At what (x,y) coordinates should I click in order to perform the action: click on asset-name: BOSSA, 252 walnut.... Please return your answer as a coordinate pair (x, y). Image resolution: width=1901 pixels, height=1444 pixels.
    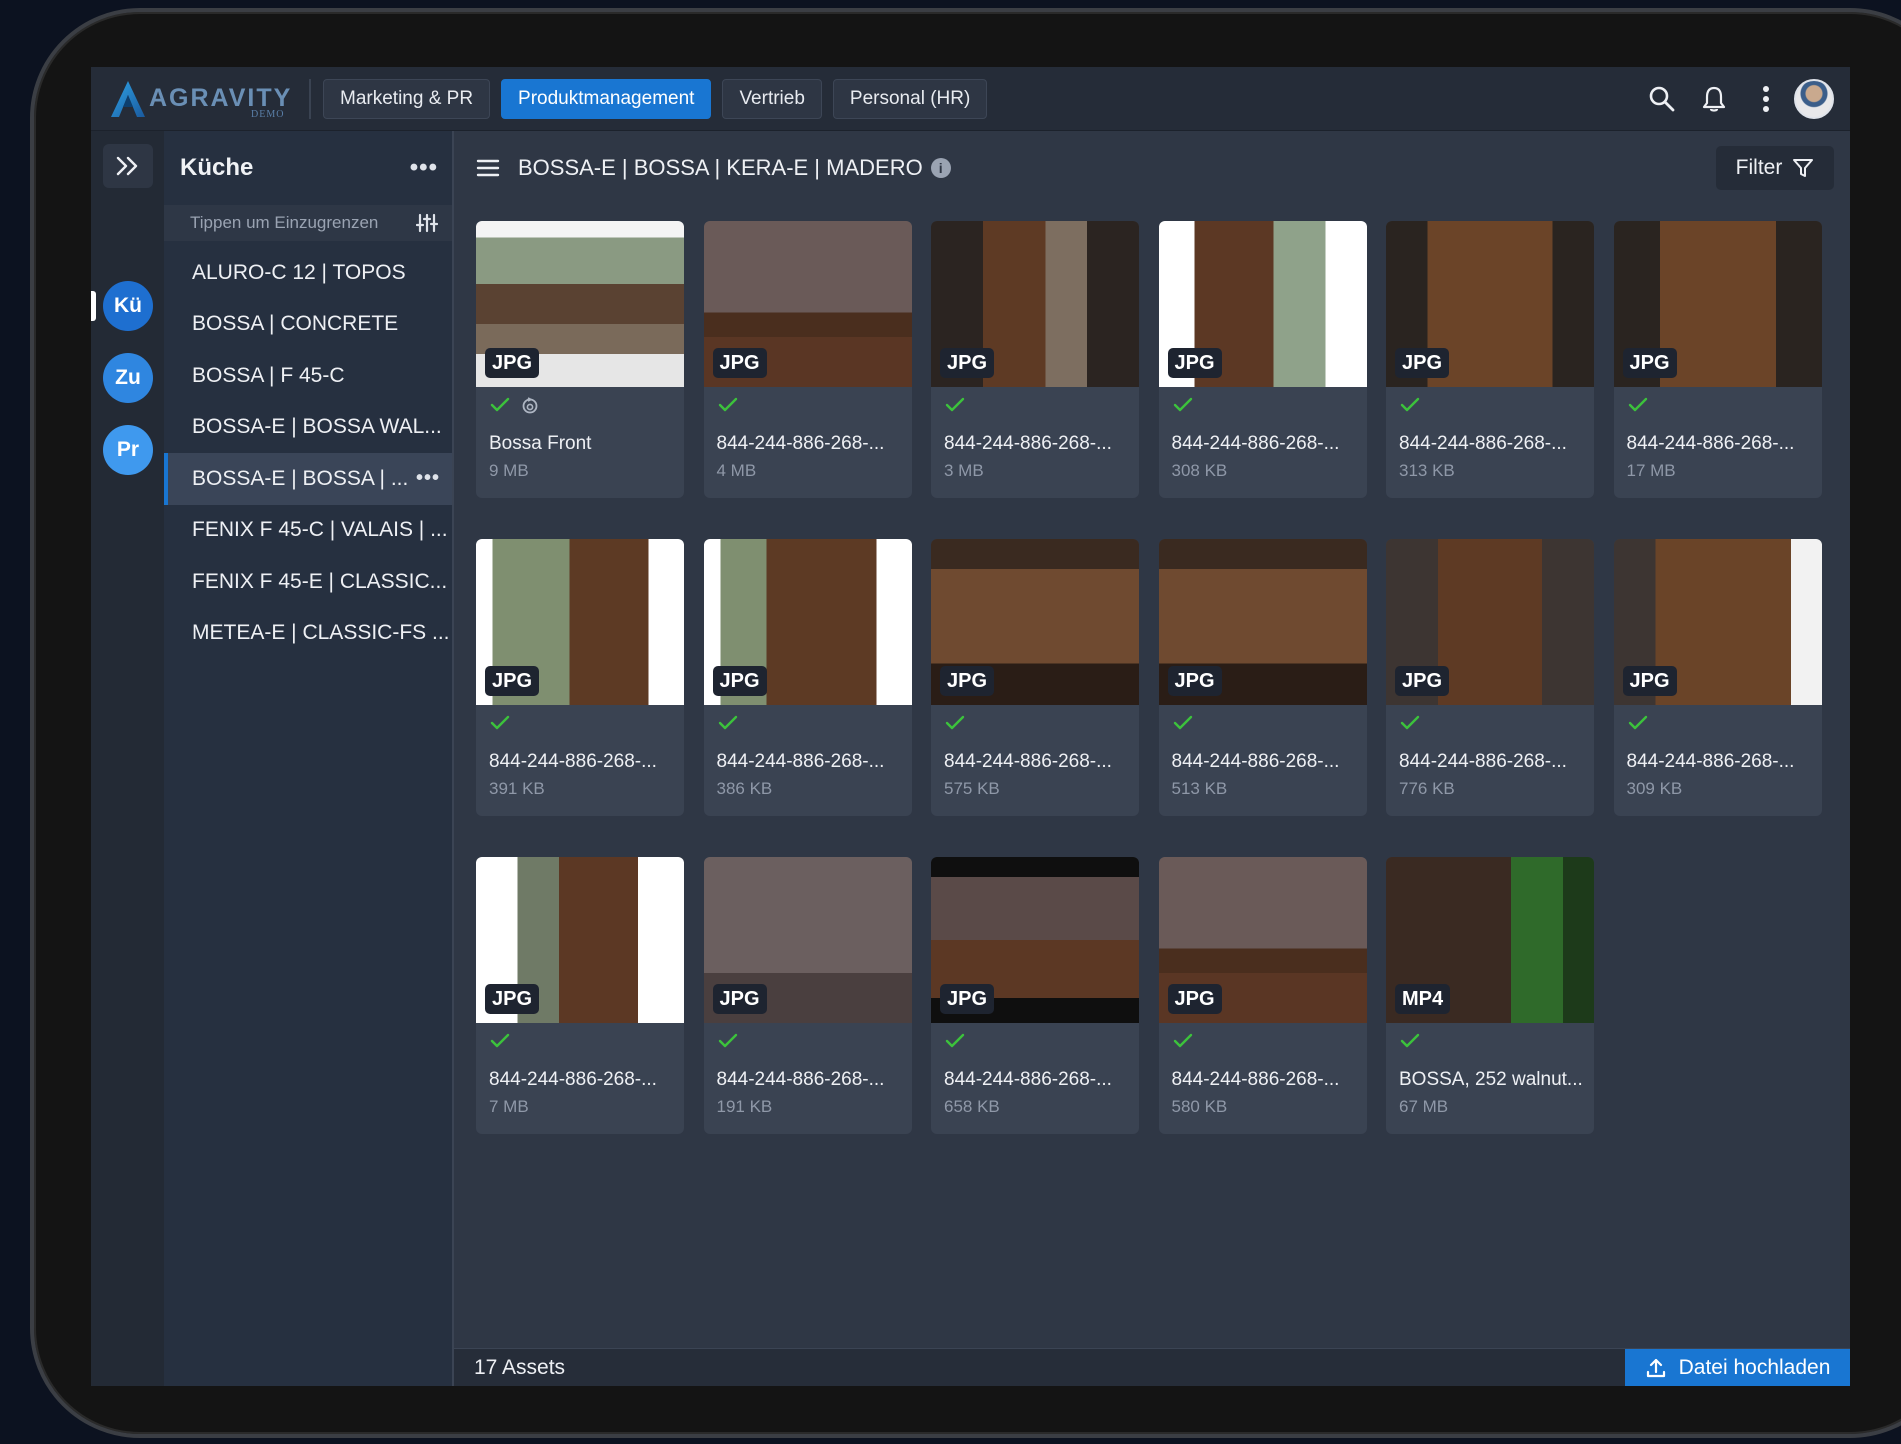
    Looking at the image, I should click on (1491, 1079).